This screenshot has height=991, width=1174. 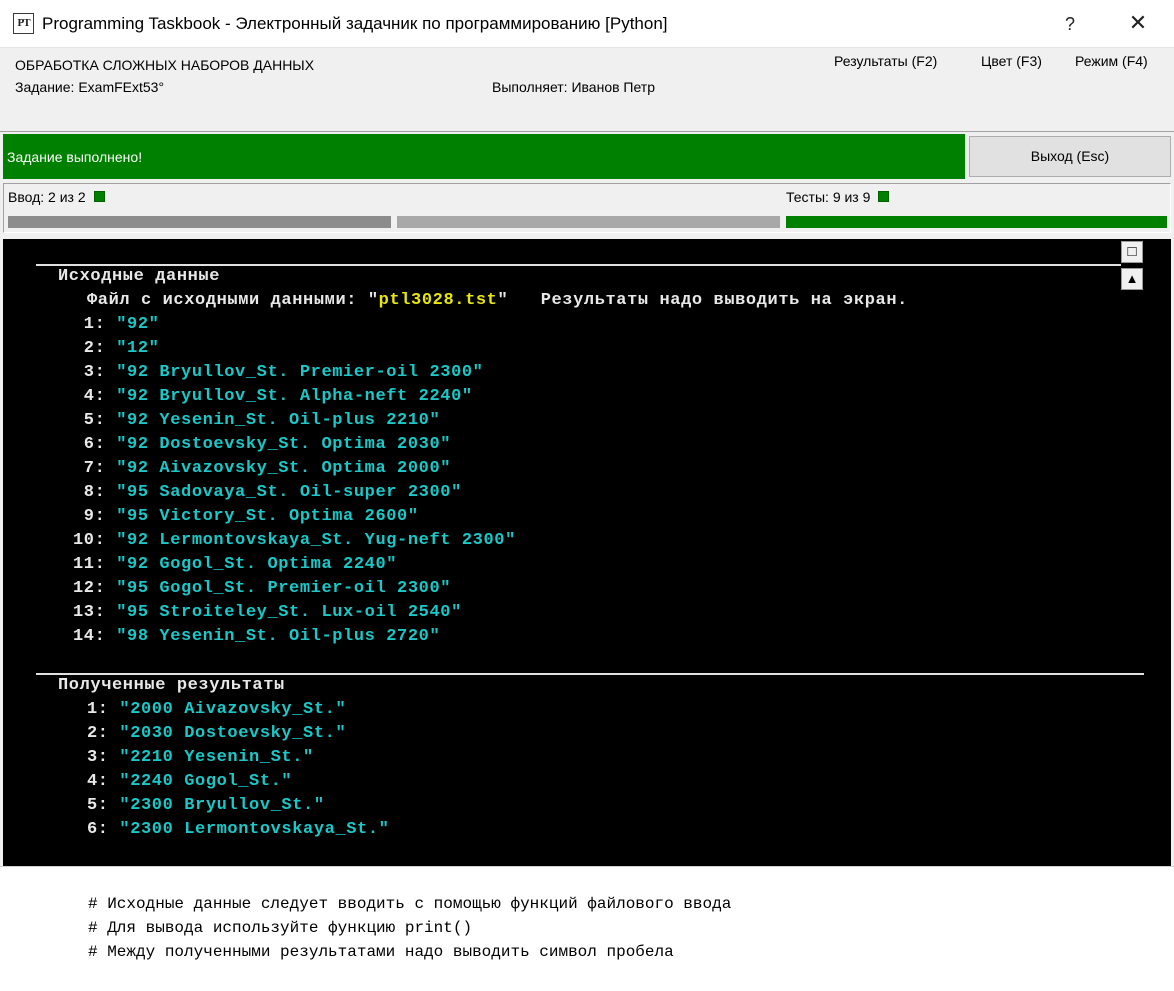 What do you see at coordinates (216, 757) in the screenshot?
I see `line-value: "2210 Yesenin_St."` at bounding box center [216, 757].